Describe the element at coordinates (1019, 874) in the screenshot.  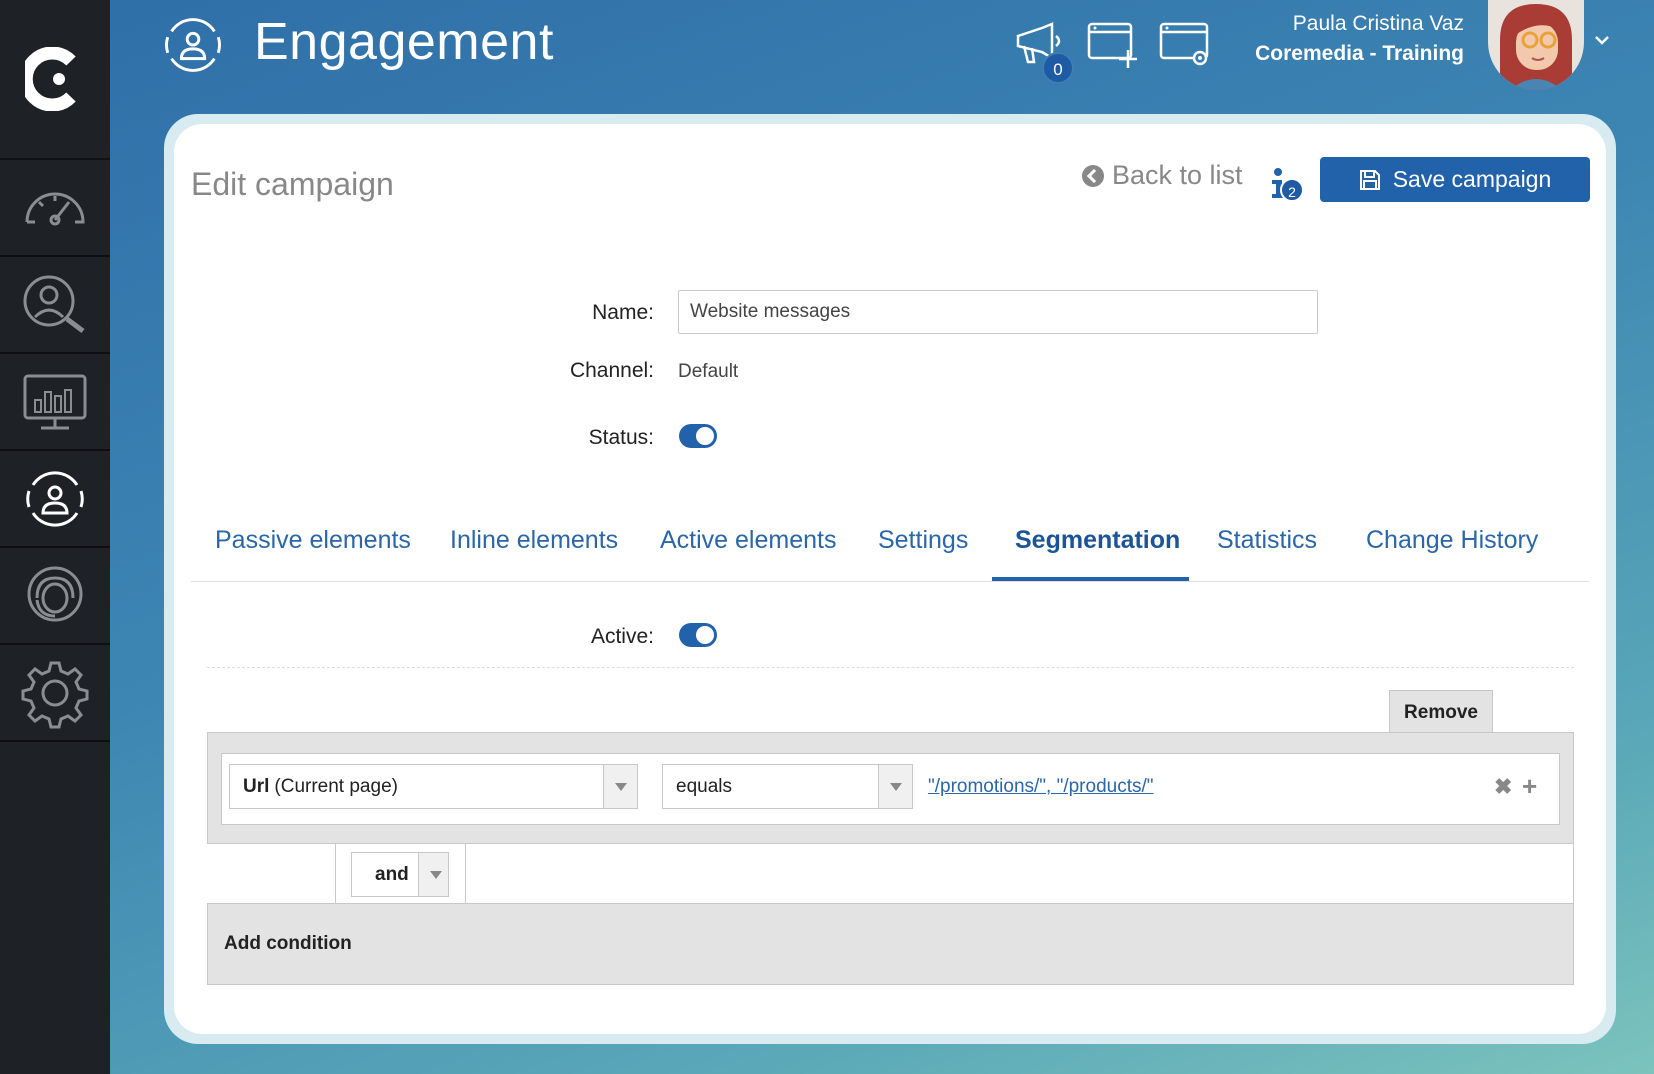
I see `connector-right-panel` at that location.